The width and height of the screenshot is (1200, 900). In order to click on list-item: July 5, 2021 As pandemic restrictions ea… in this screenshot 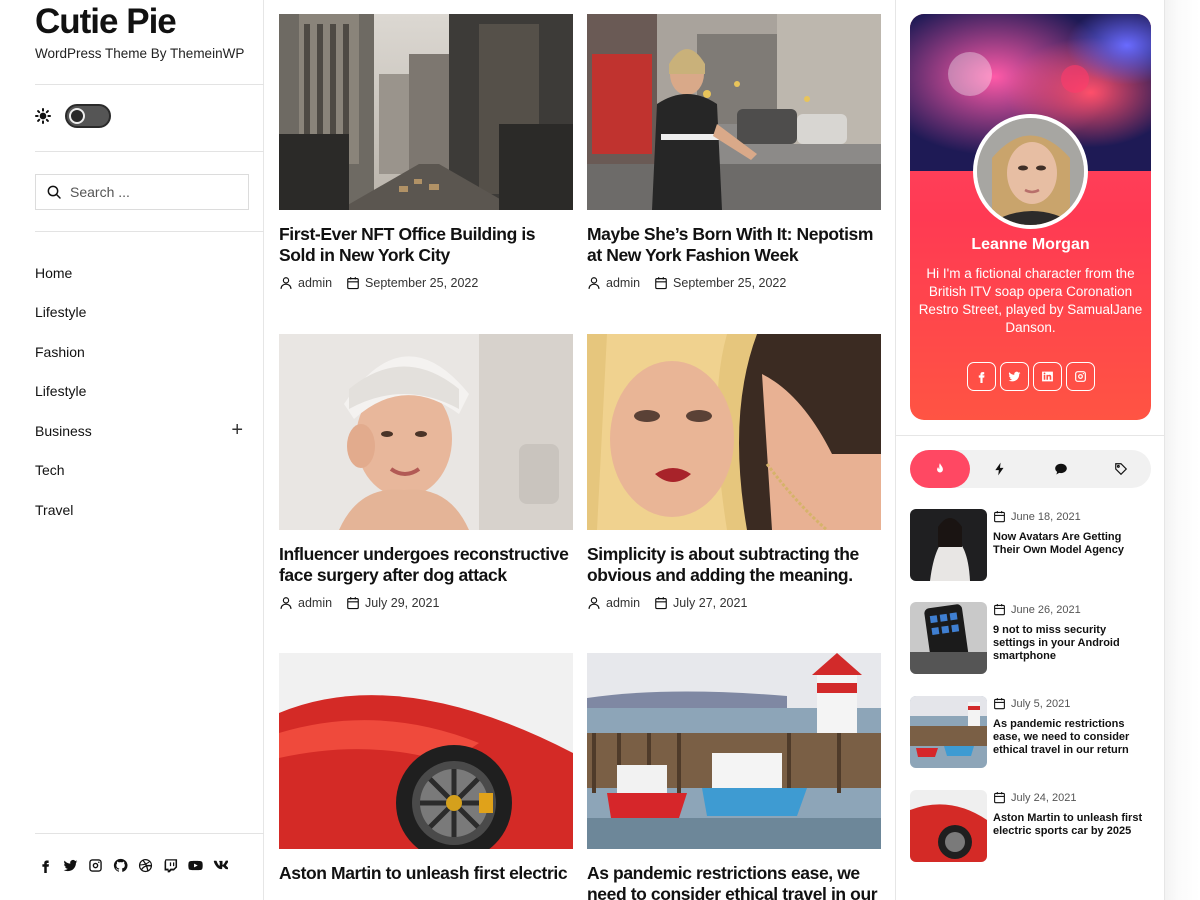, I will do `click(1030, 732)`.